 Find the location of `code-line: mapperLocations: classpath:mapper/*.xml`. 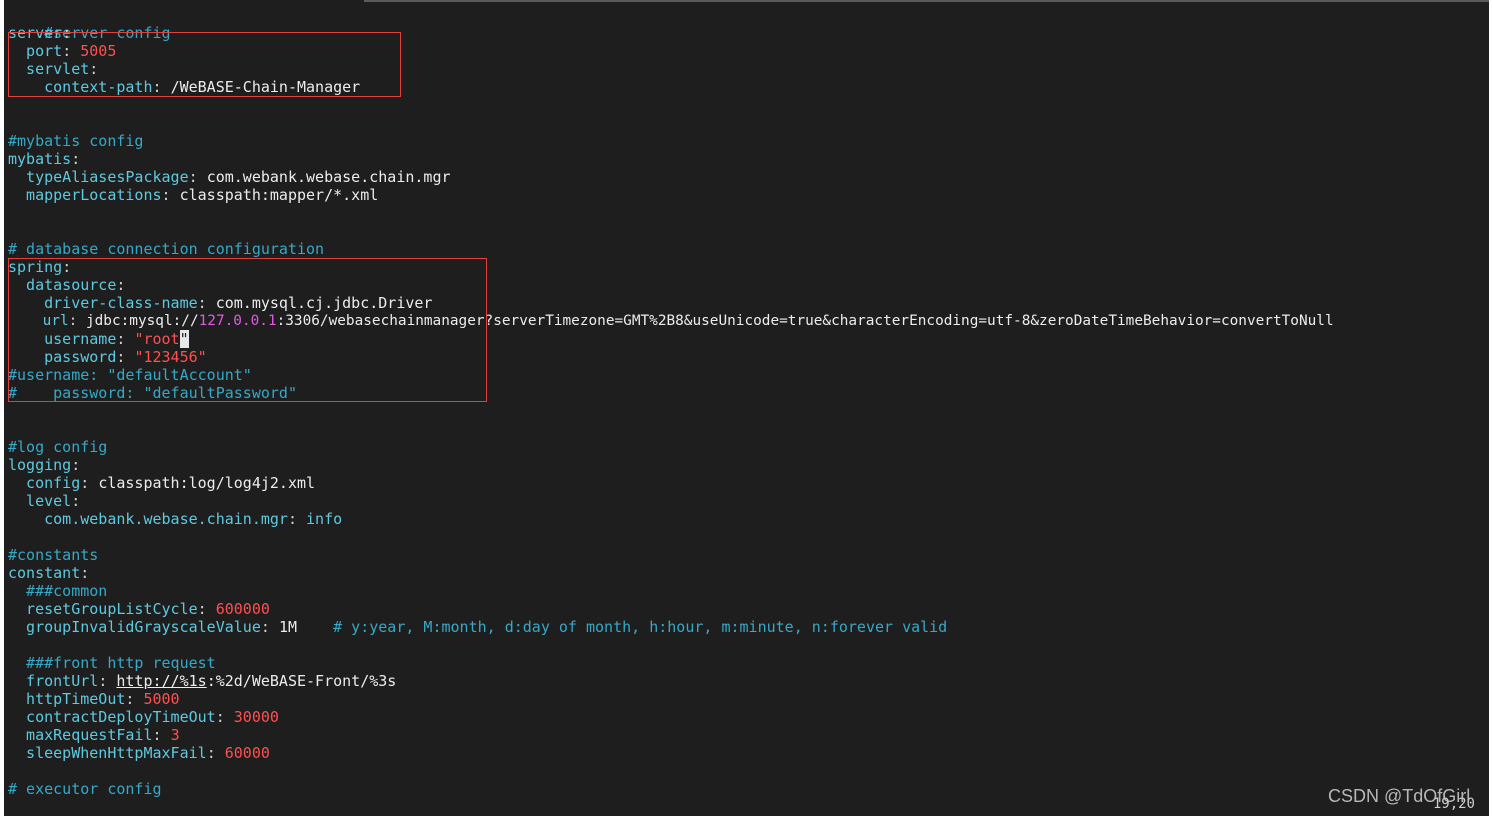

code-line: mapperLocations: classpath:mapper/*.xml is located at coordinates (193, 195).